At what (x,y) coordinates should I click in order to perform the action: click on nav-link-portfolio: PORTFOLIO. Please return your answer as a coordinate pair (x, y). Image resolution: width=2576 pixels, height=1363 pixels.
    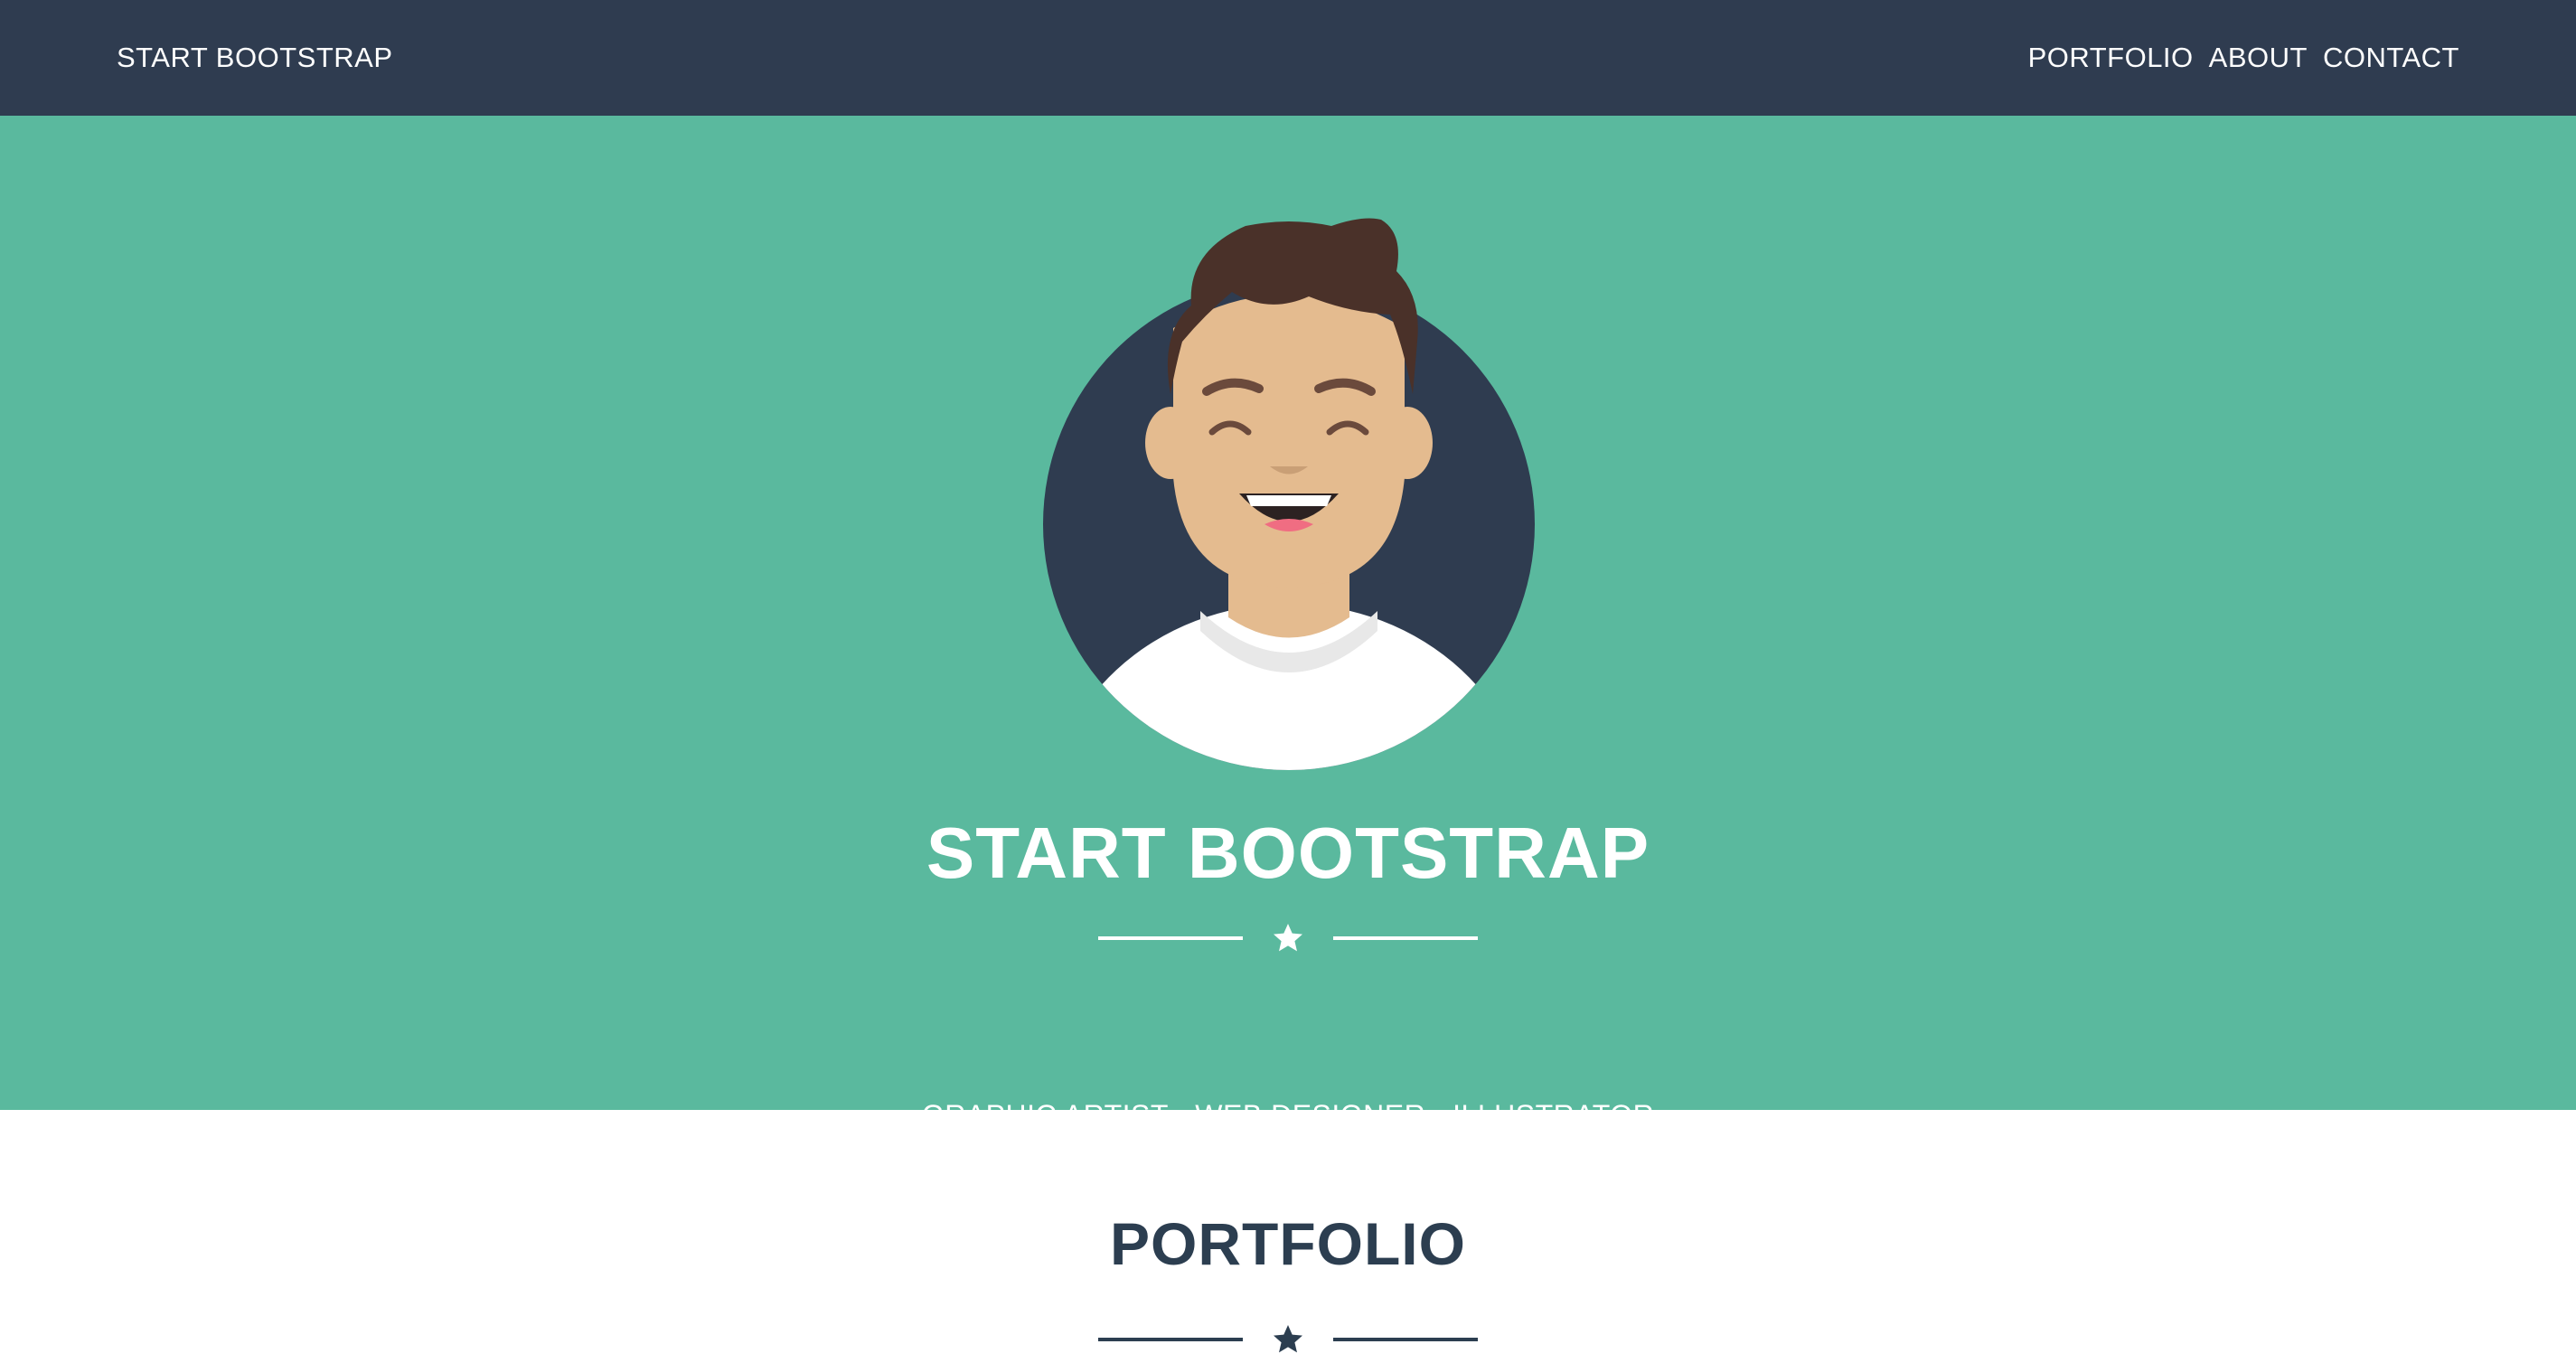
    Looking at the image, I should click on (2111, 58).